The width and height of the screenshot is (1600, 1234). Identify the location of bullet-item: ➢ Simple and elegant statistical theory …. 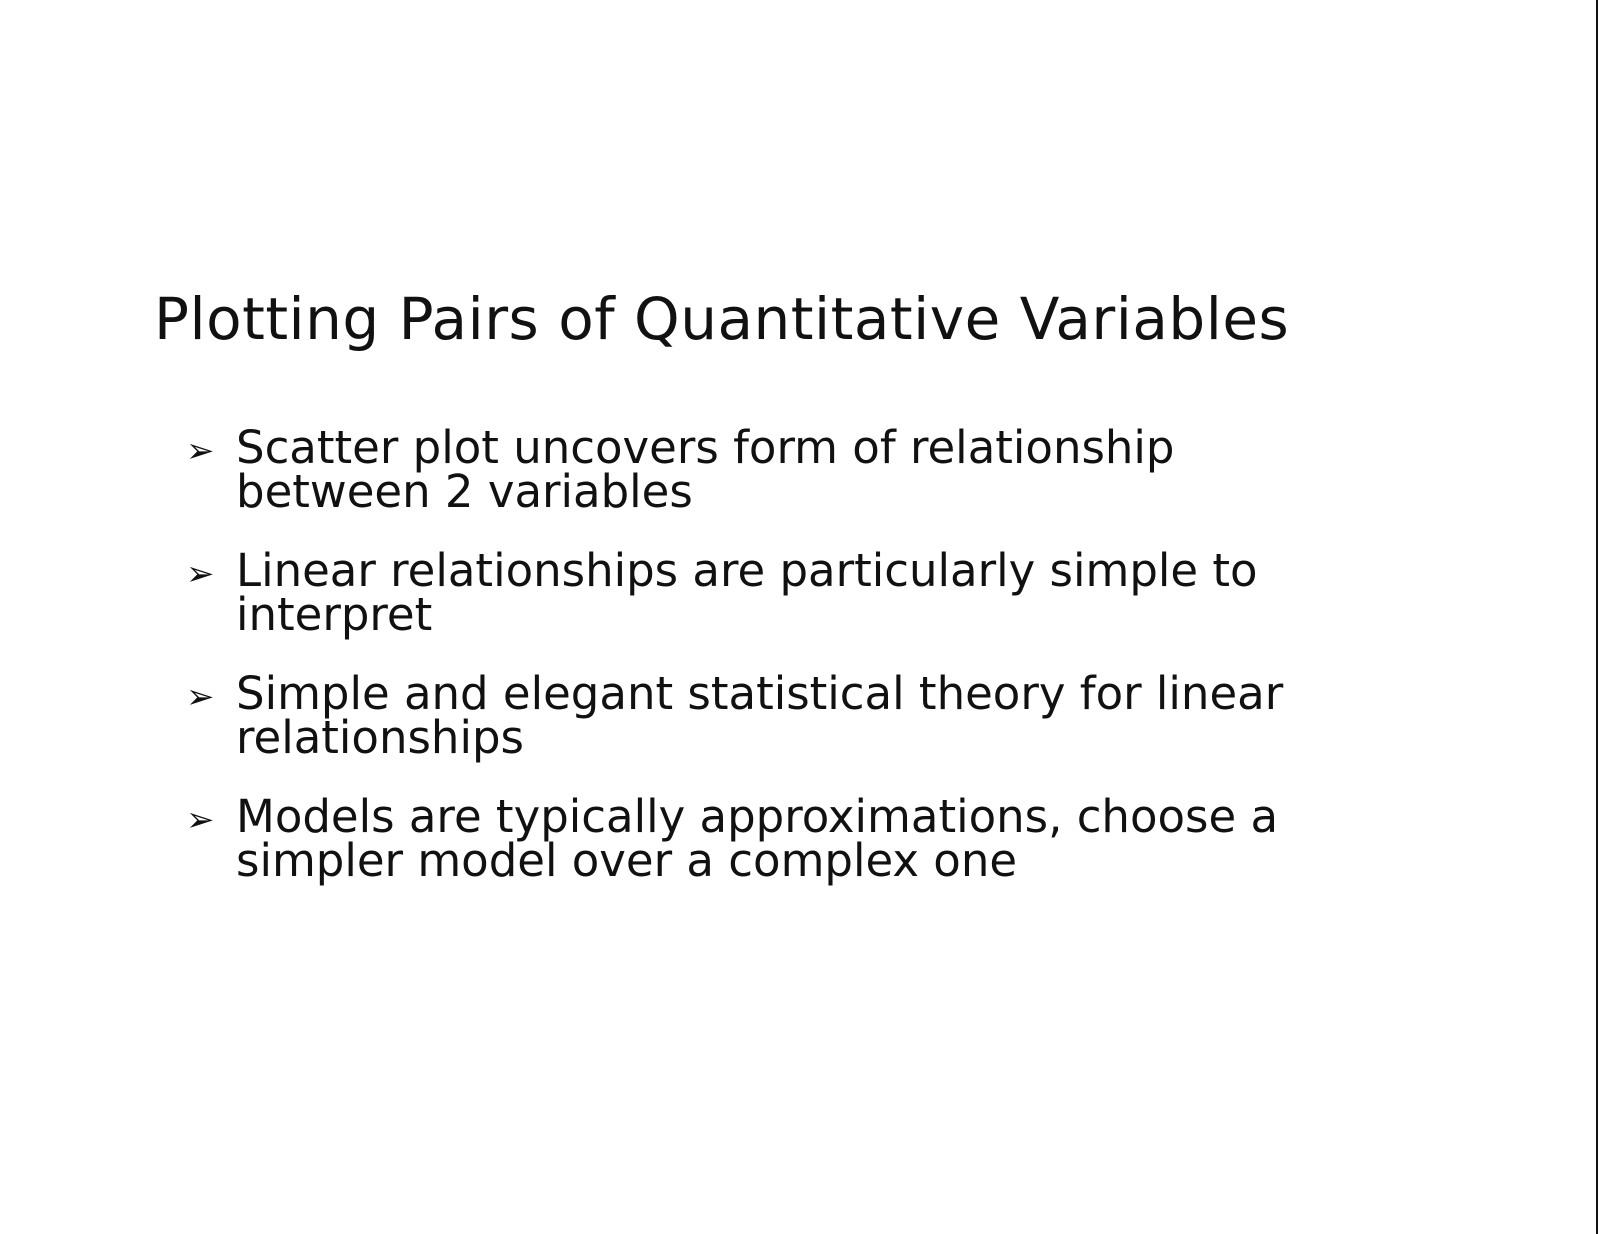
(761, 715).